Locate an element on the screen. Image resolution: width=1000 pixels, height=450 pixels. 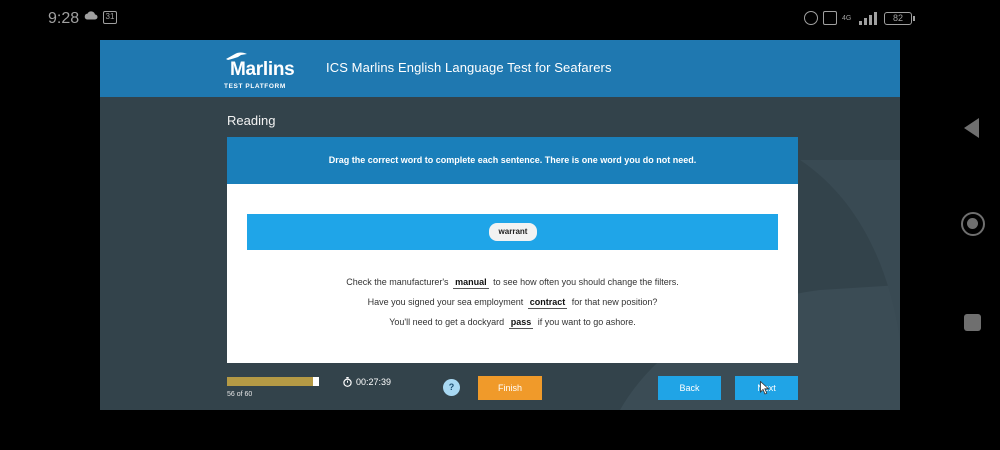
sentence-text: You'll need to get a dockyard is located at coordinates (447, 322).